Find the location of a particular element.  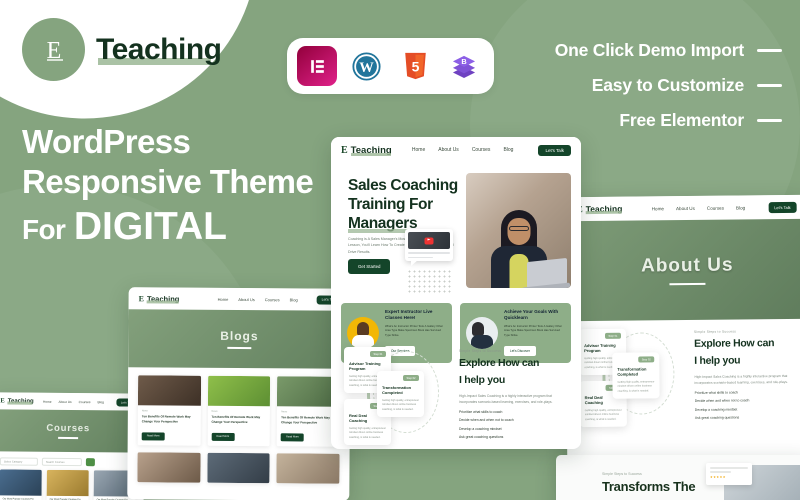

star-icon: ★★★★★ is located at coordinates (718, 477).